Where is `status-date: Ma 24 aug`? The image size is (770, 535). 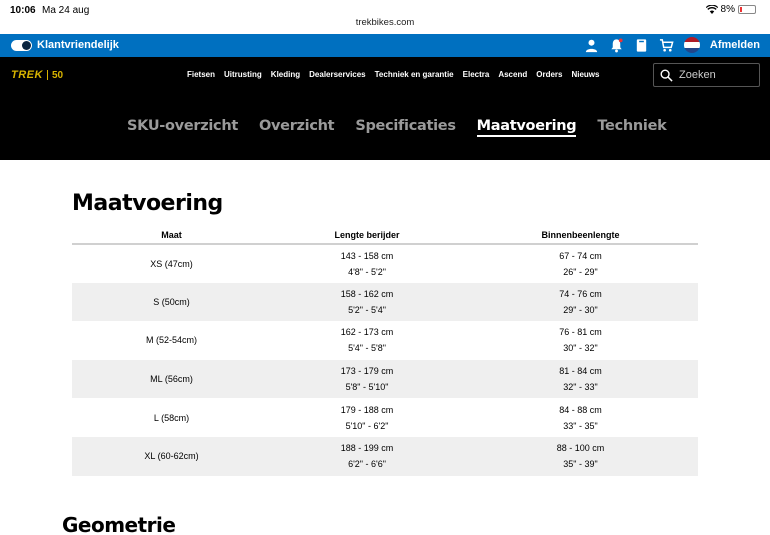
status-date: Ma 24 aug is located at coordinates (66, 10).